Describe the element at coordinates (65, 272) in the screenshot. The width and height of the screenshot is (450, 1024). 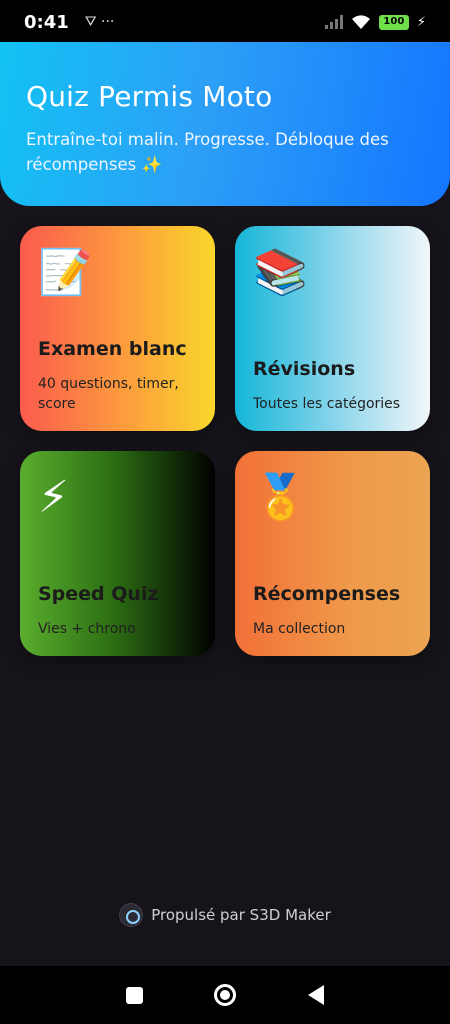
I see `memo-icon: 📝` at that location.